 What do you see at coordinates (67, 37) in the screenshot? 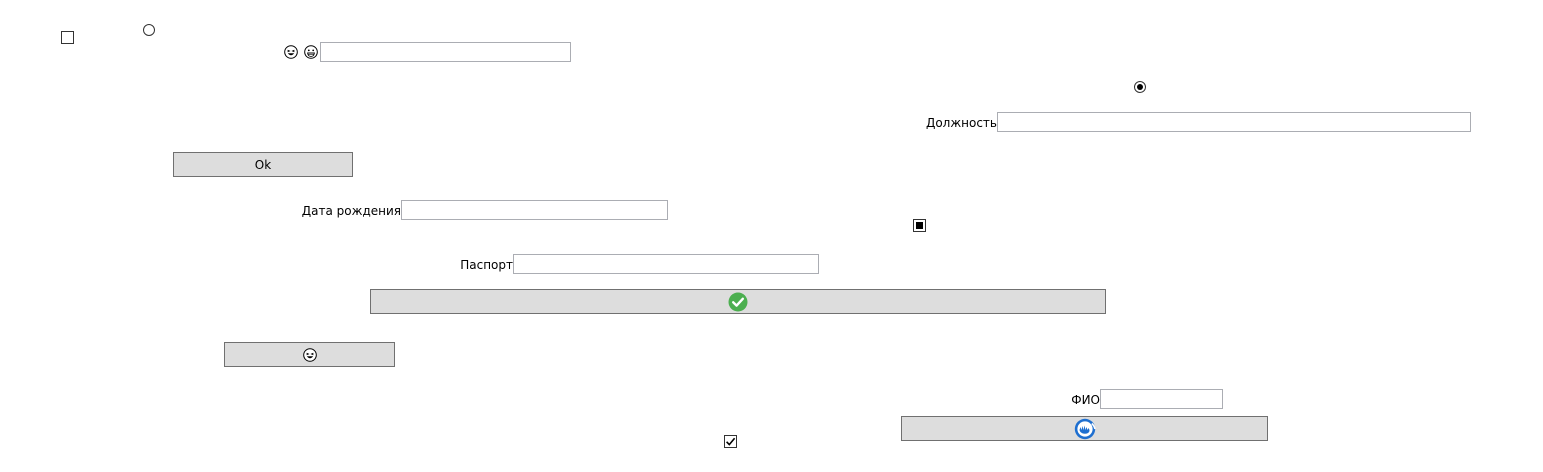
I see `checkbox-top-left` at bounding box center [67, 37].